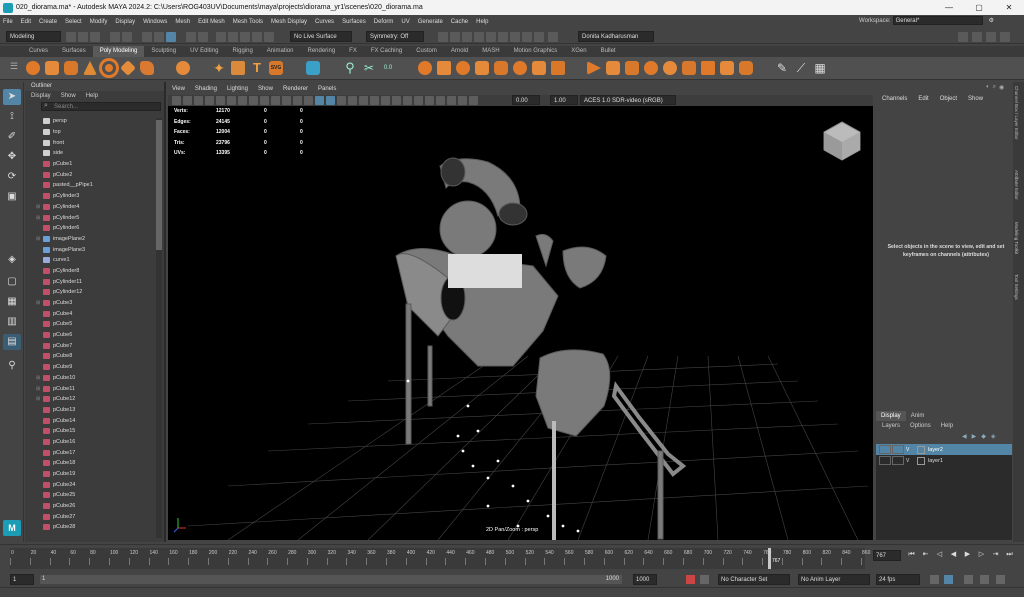 The width and height of the screenshot is (1024, 597). I want to click on boolean-difference-icon, so click(444, 68).